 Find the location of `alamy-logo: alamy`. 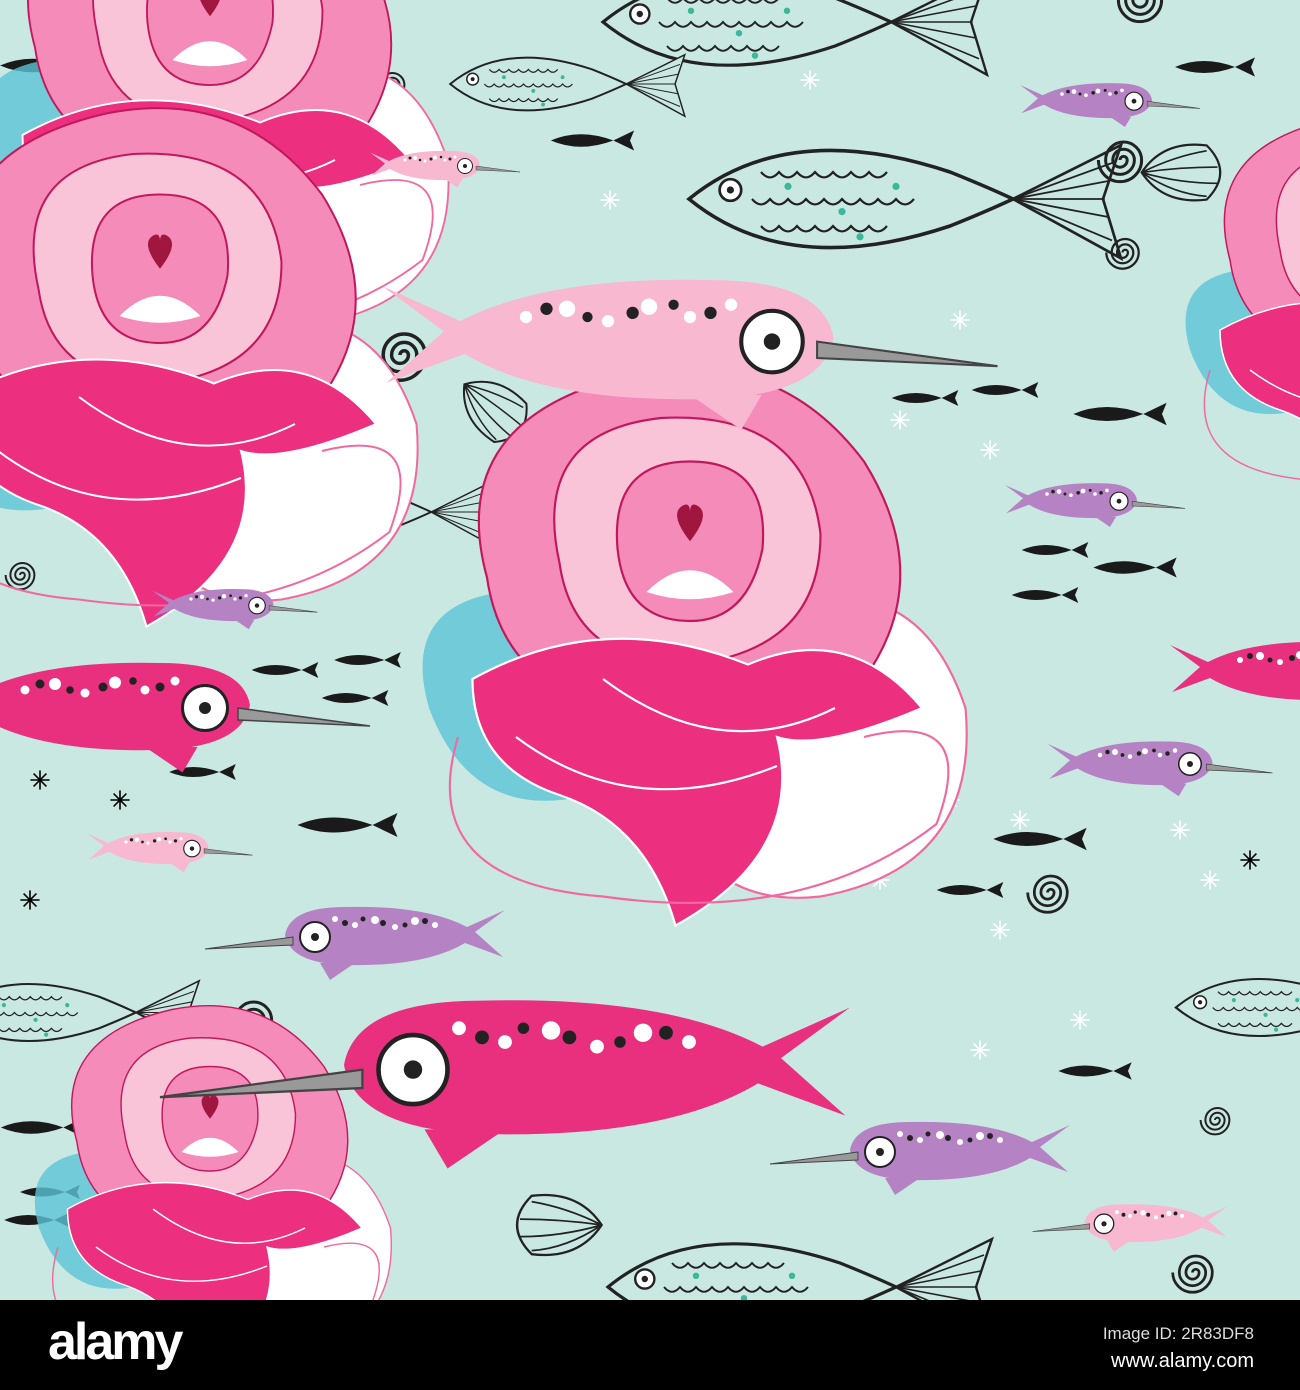

alamy-logo: alamy is located at coordinates (115, 1342).